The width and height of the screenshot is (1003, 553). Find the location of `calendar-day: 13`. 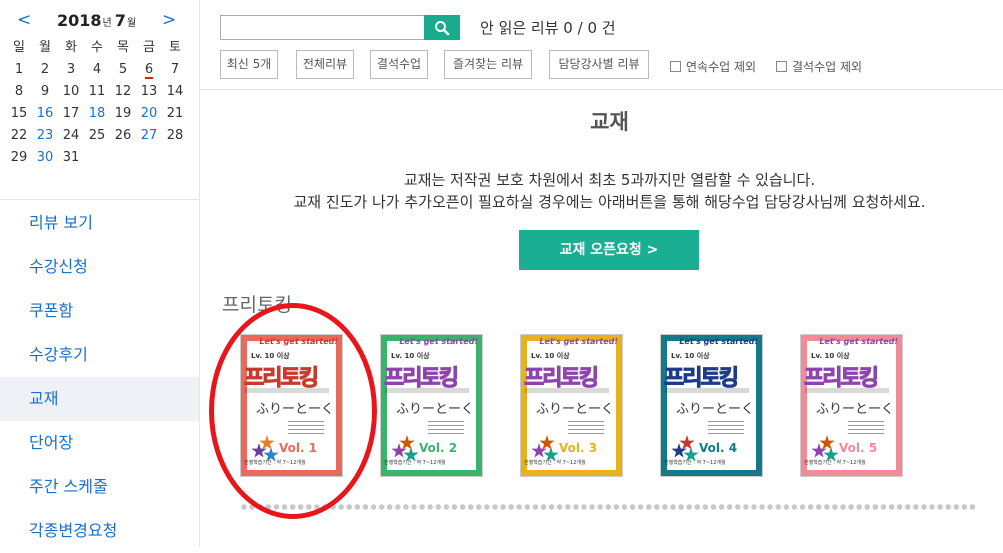

calendar-day: 13 is located at coordinates (149, 92).